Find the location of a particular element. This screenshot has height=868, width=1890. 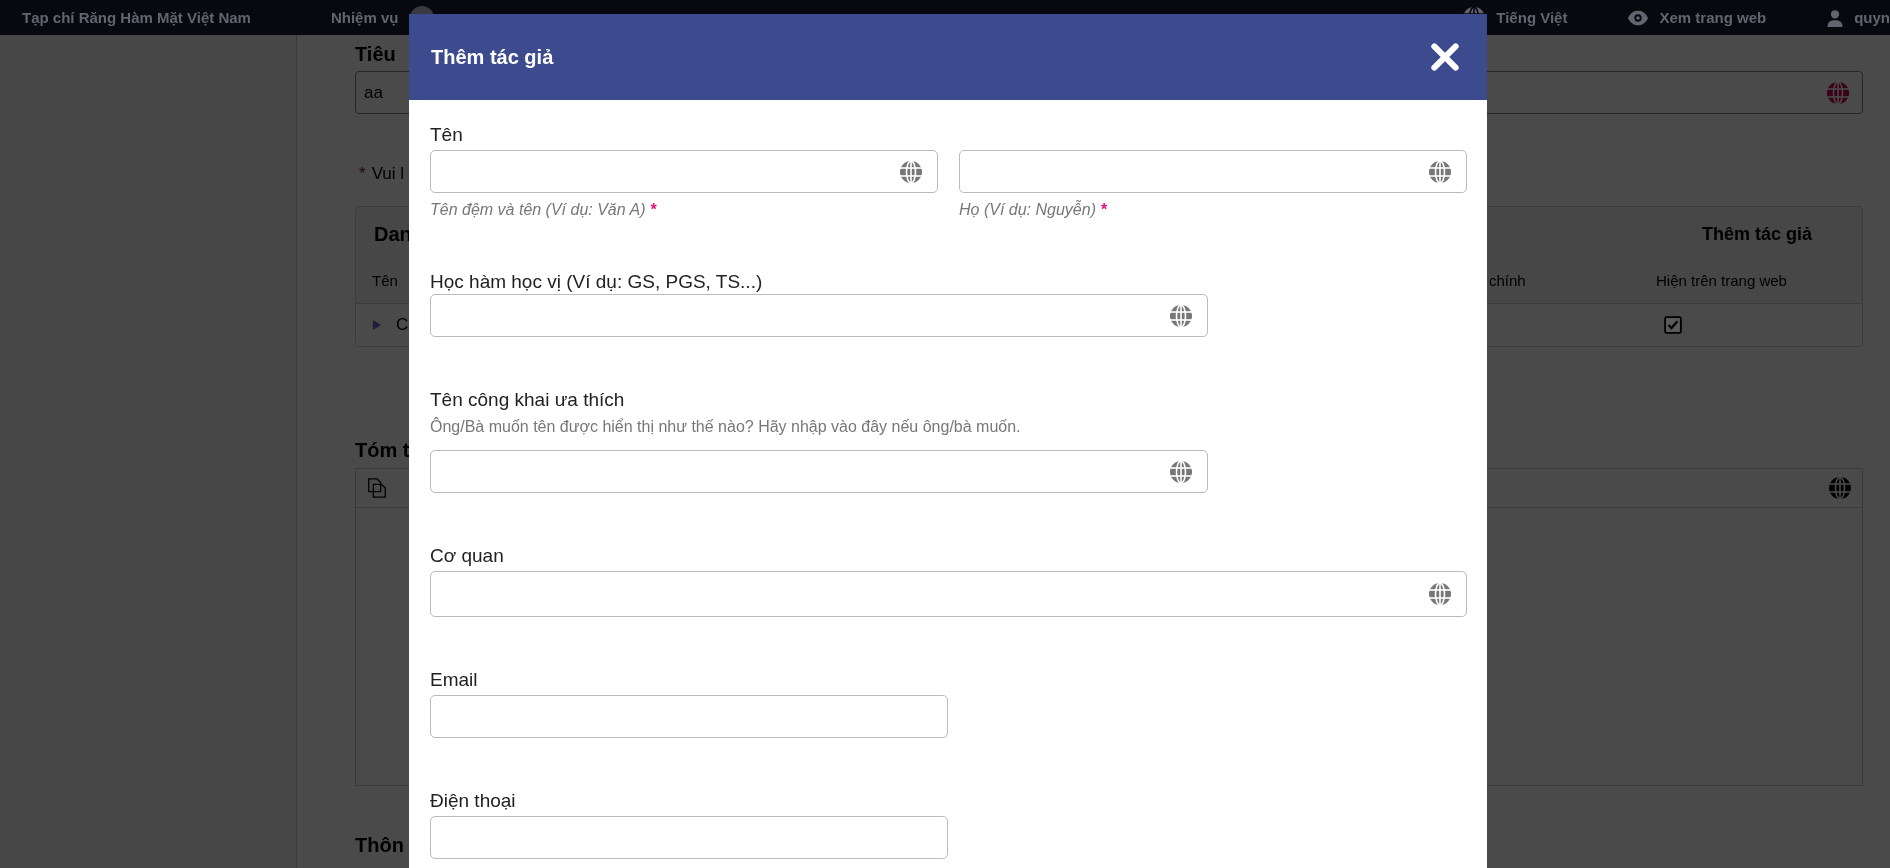

field-hint: Tên đệm và tên (Ví dụ: Văn A) is located at coordinates (538, 209).